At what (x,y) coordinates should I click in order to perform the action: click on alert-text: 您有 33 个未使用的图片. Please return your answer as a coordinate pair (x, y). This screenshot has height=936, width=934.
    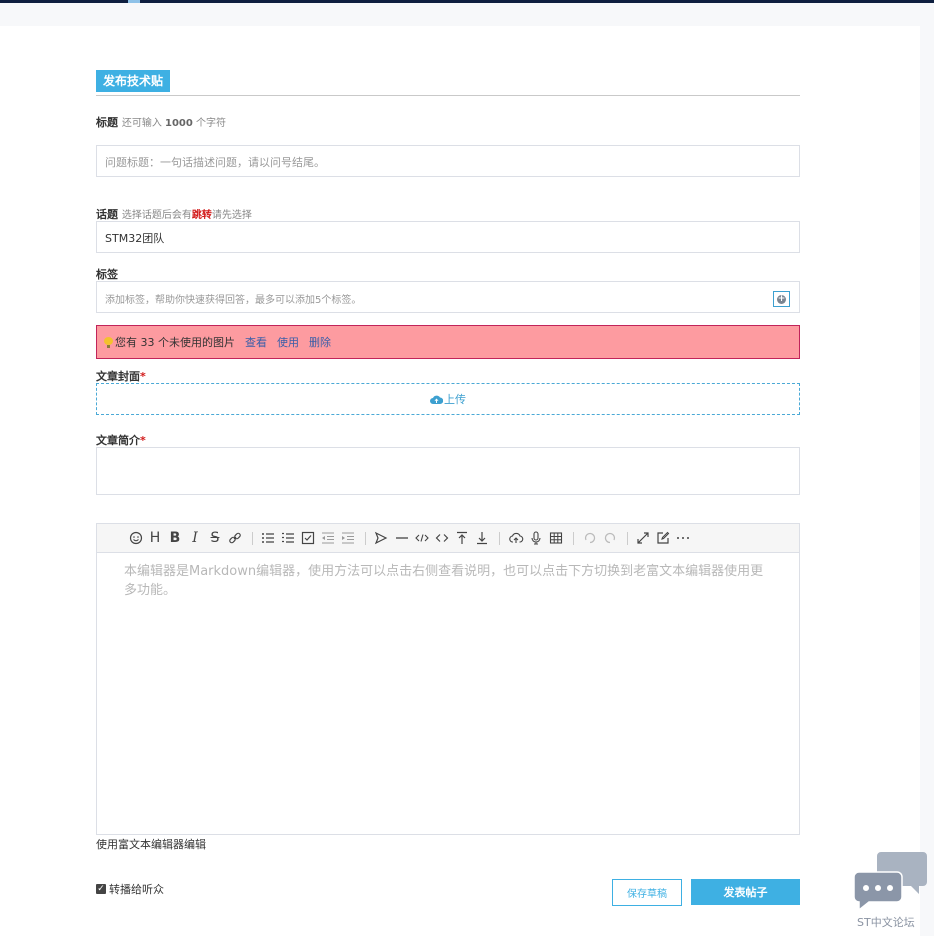
    Looking at the image, I should click on (175, 342).